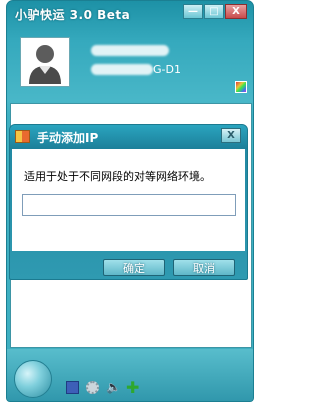 This screenshot has width=320, height=402. What do you see at coordinates (122, 69) in the screenshot?
I see `status-blurred` at bounding box center [122, 69].